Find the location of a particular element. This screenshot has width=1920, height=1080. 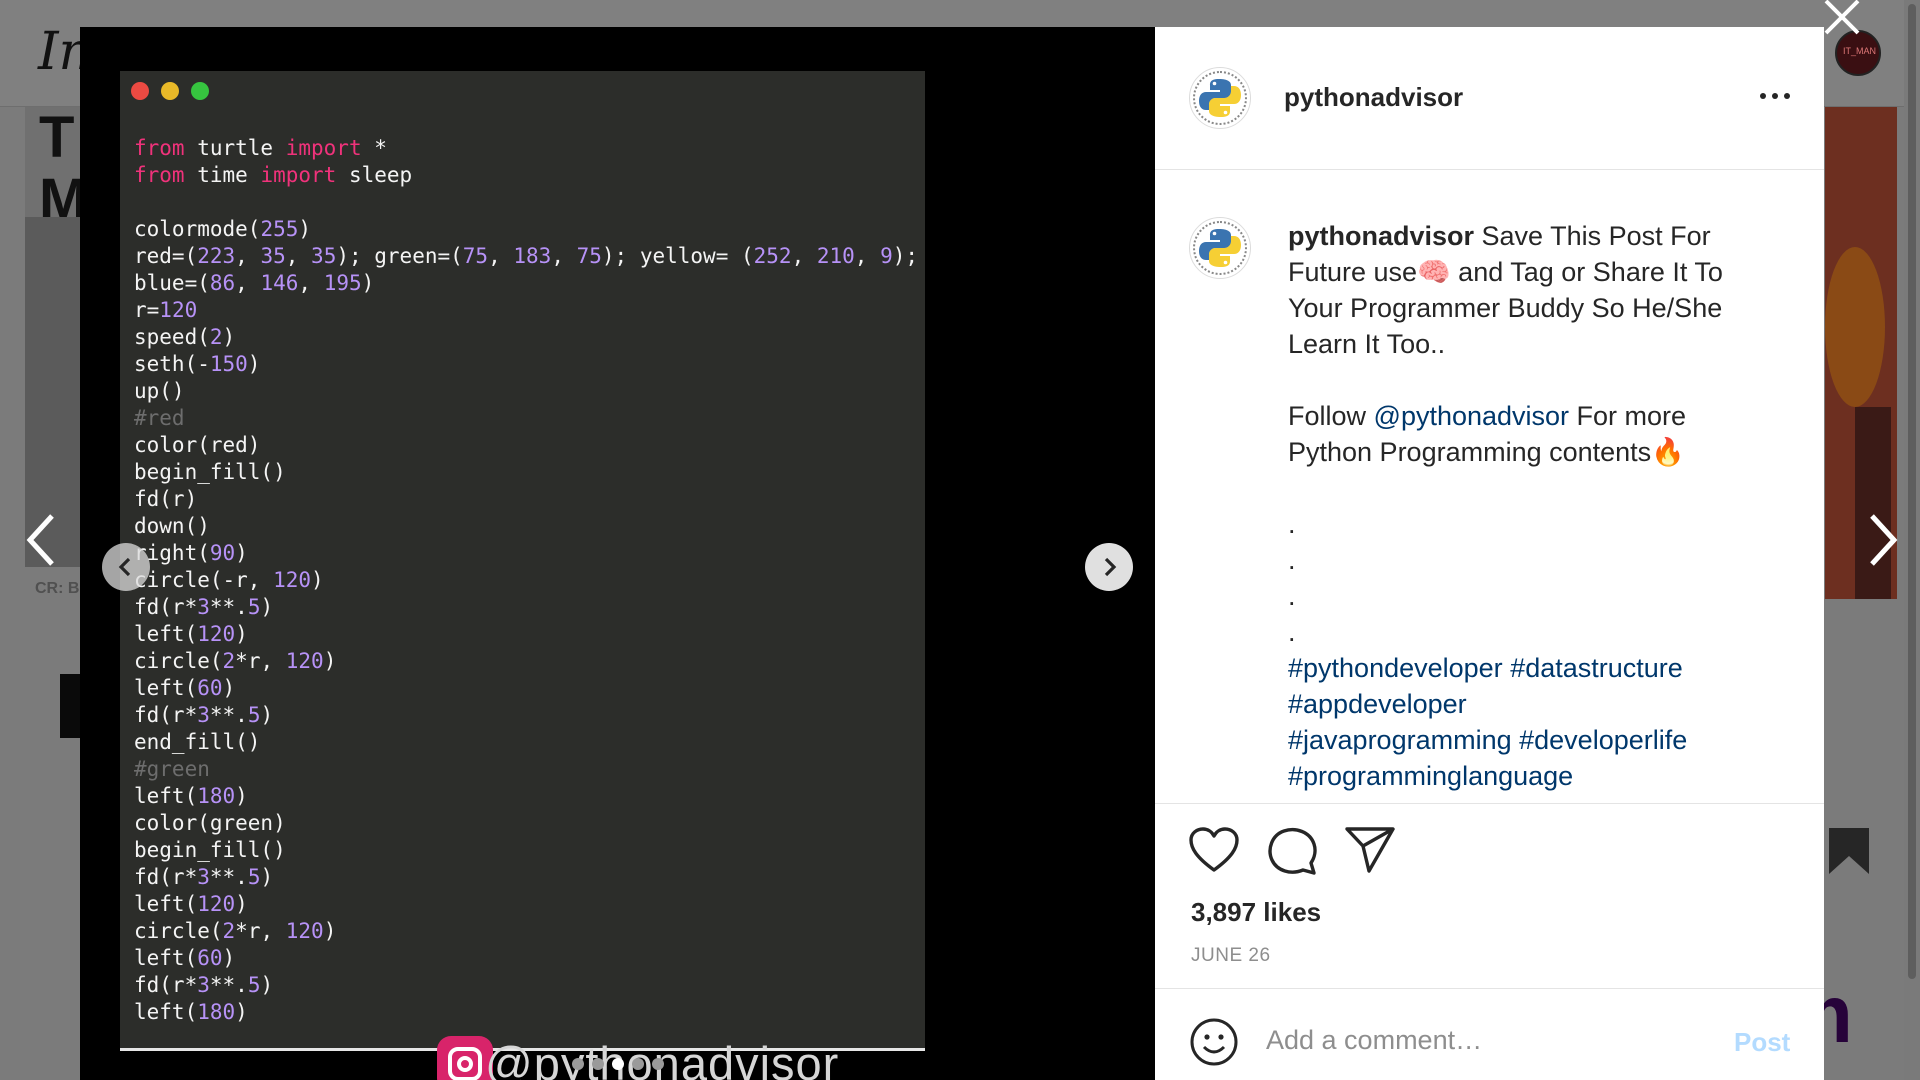

code-token: 223 is located at coordinates (216, 256).